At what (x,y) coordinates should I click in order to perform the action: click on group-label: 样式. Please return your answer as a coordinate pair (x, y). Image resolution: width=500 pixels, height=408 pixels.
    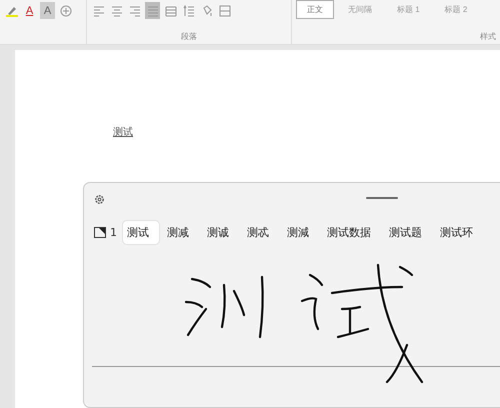
    Looking at the image, I should click on (487, 36).